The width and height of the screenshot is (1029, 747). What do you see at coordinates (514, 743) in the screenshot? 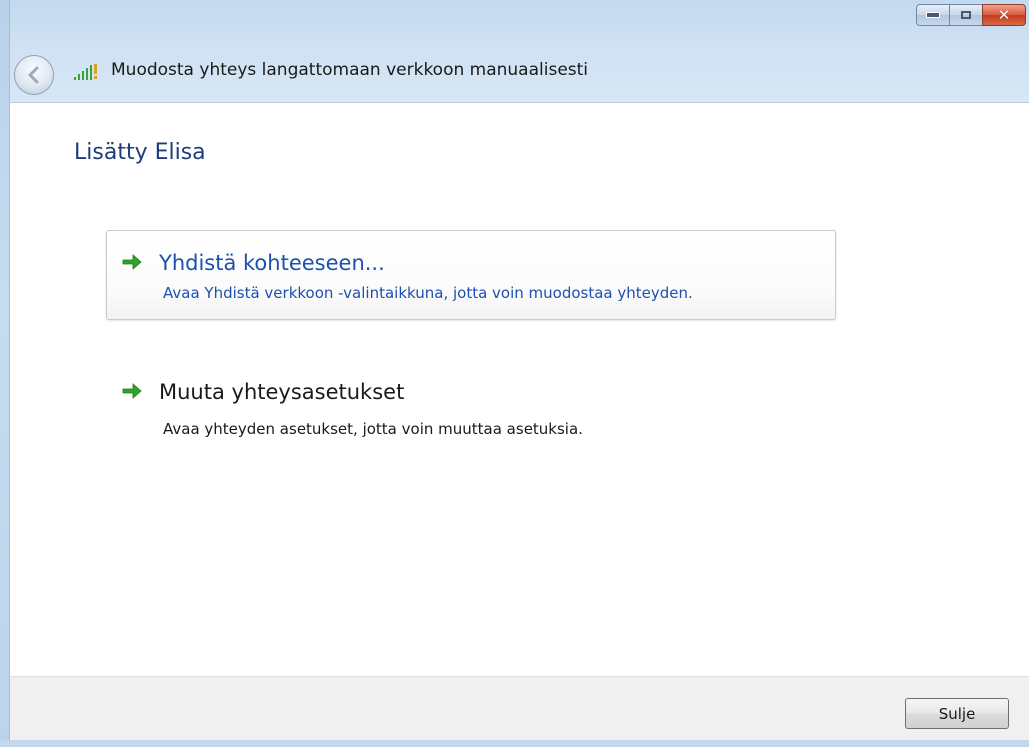
I see `window-frame-bottom` at bounding box center [514, 743].